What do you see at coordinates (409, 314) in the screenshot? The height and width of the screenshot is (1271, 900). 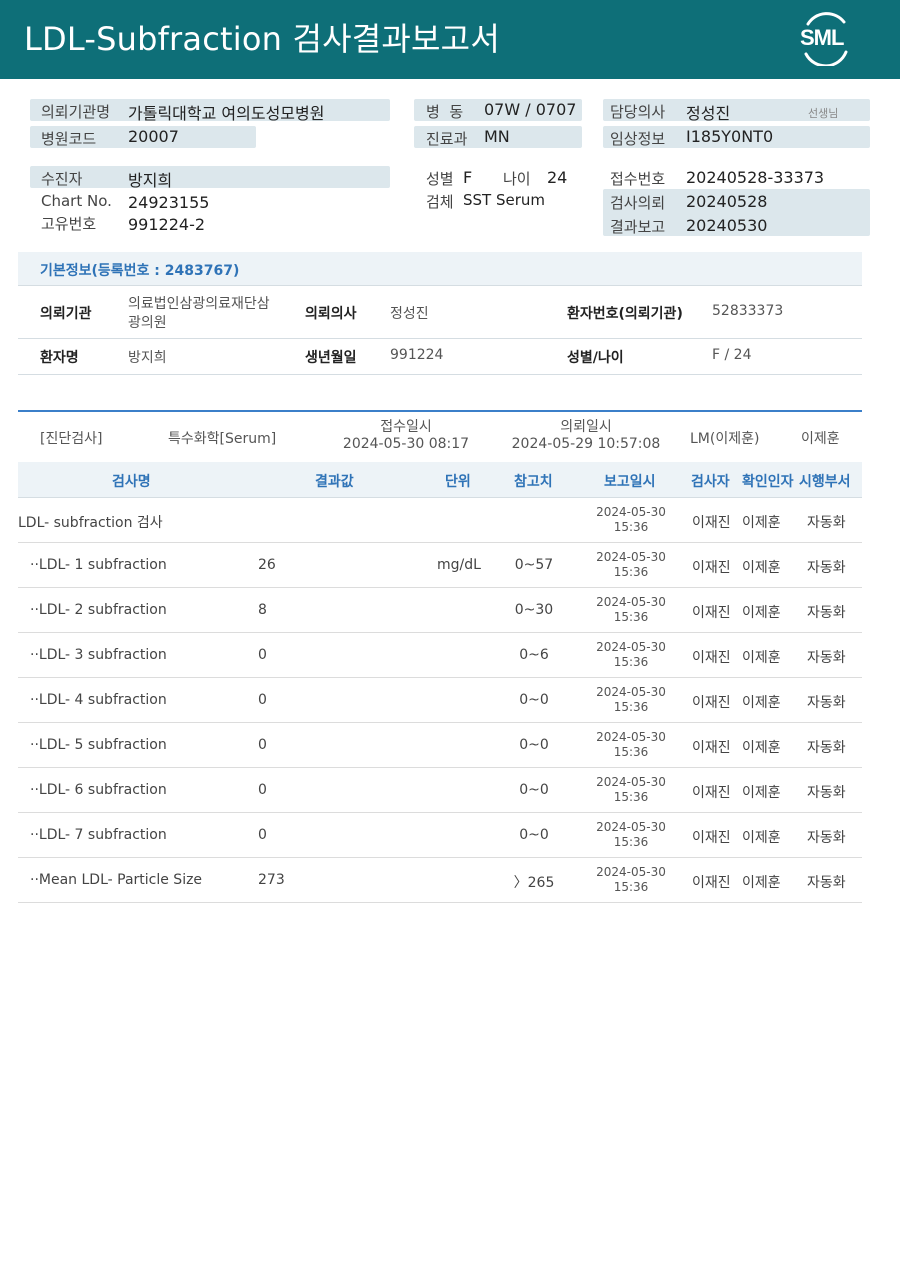 I see `requesting-doctor-value: 정성진` at bounding box center [409, 314].